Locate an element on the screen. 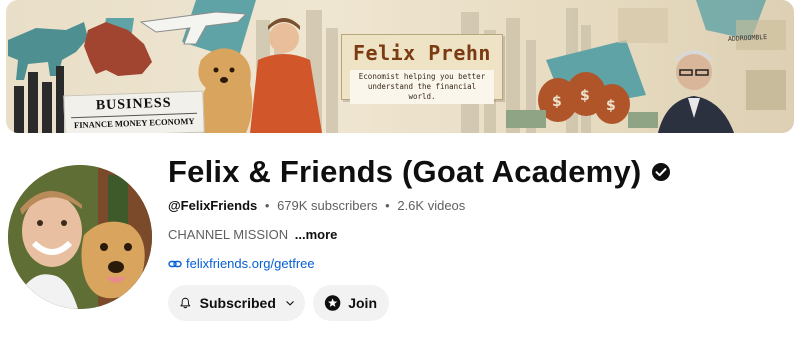 The height and width of the screenshot is (339, 800). avatar-image is located at coordinates (80, 237).